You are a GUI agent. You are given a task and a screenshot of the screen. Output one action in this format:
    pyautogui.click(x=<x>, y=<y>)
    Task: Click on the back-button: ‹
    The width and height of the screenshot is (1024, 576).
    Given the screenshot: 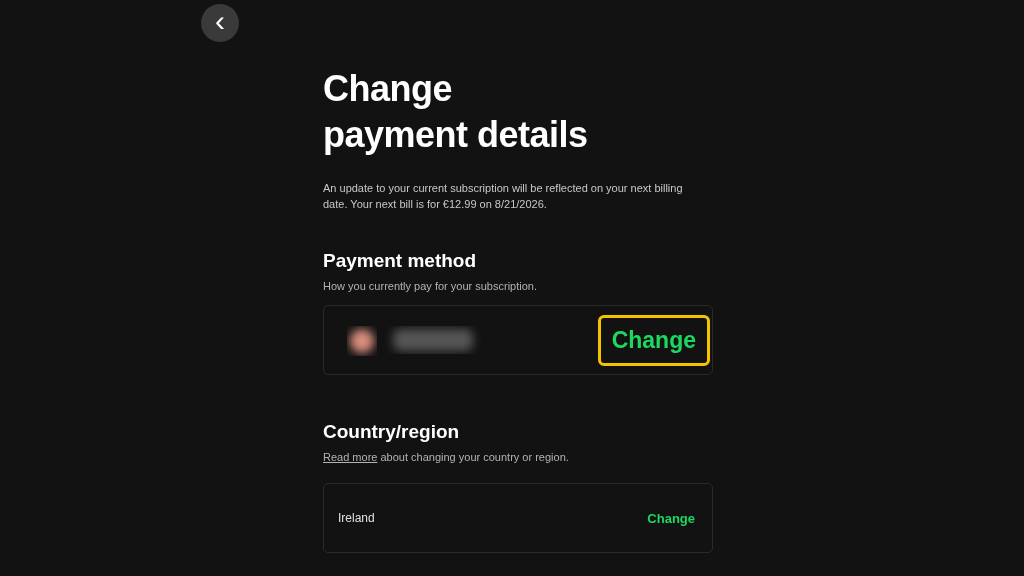 What is the action you would take?
    pyautogui.click(x=220, y=23)
    